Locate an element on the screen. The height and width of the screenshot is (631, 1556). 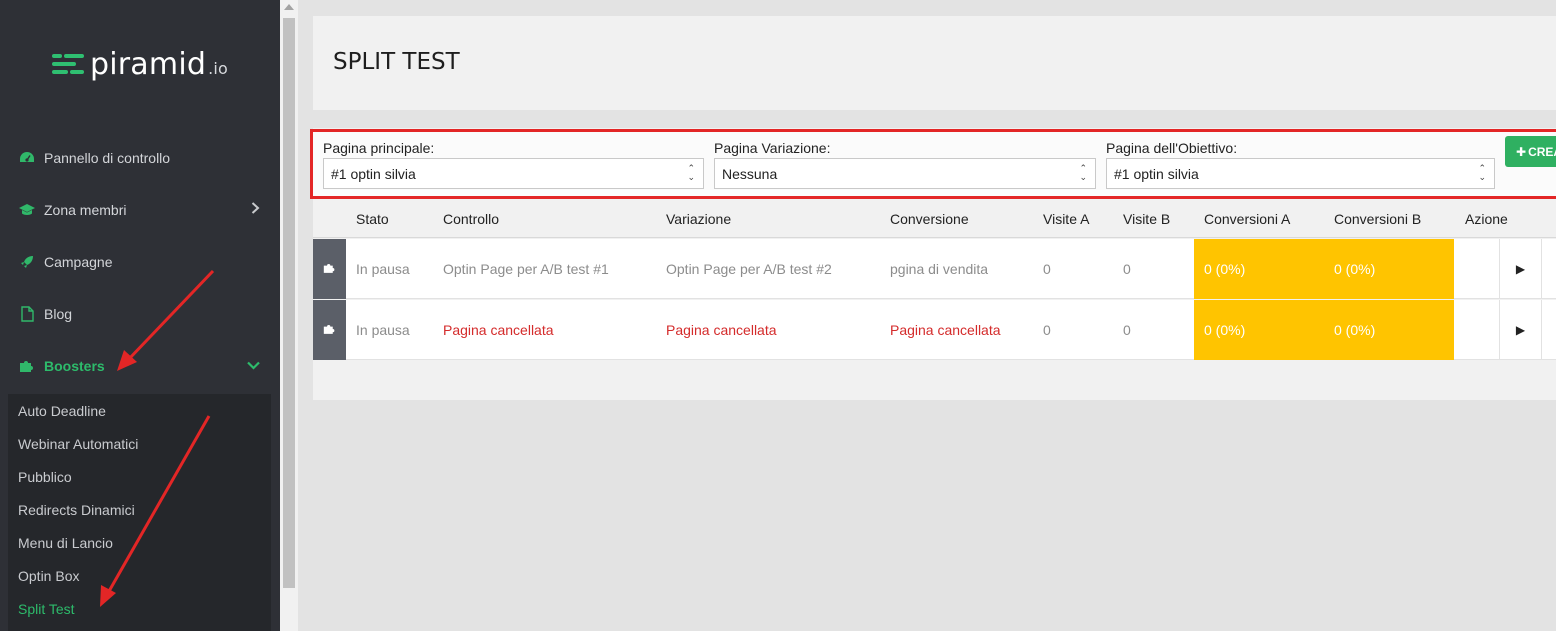
variation-page-filter: Pagina Variazione: Nessuna ⌃ ⌄ is located at coordinates (905, 164).